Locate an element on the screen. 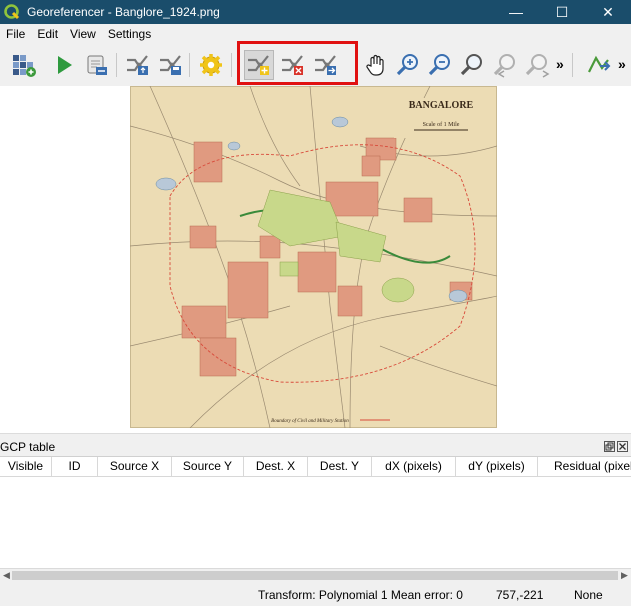  zoom-to-layer-button is located at coordinates (472, 65).